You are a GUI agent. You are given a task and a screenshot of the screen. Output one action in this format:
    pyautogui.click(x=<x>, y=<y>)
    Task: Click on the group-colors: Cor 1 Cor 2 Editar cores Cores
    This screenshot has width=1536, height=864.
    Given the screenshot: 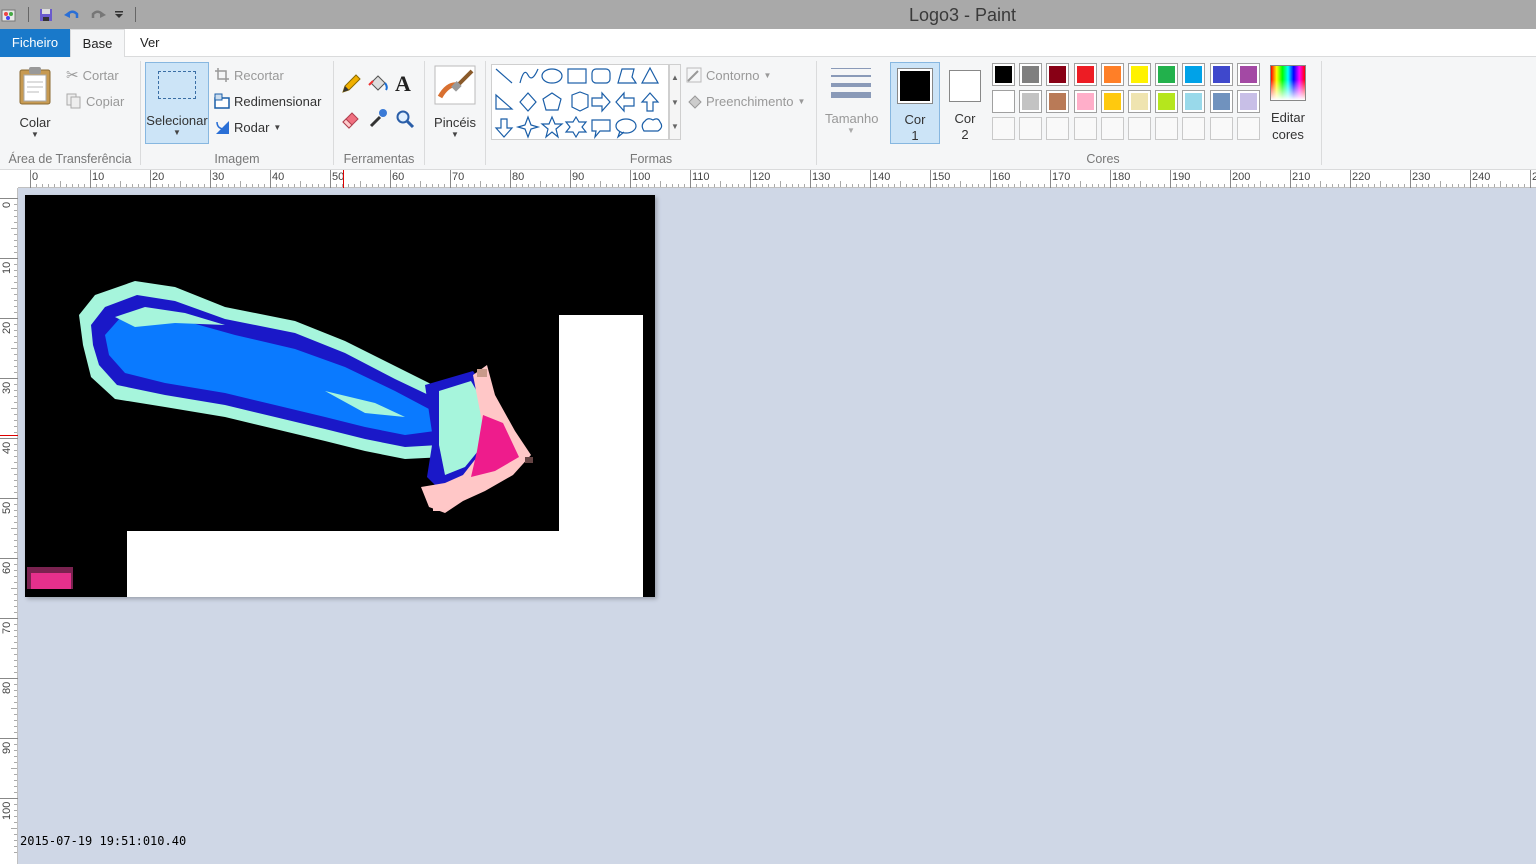 What is the action you would take?
    pyautogui.click(x=1103, y=113)
    